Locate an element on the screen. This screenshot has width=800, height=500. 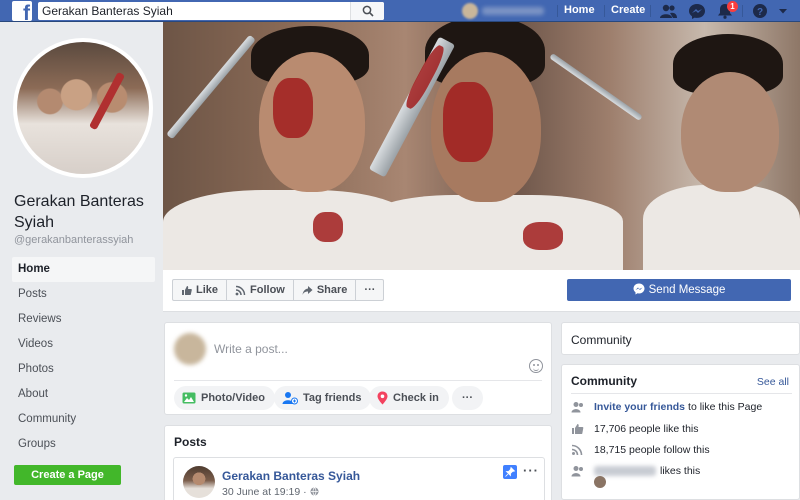
pinned-post-icon is located at coordinates (510, 472).